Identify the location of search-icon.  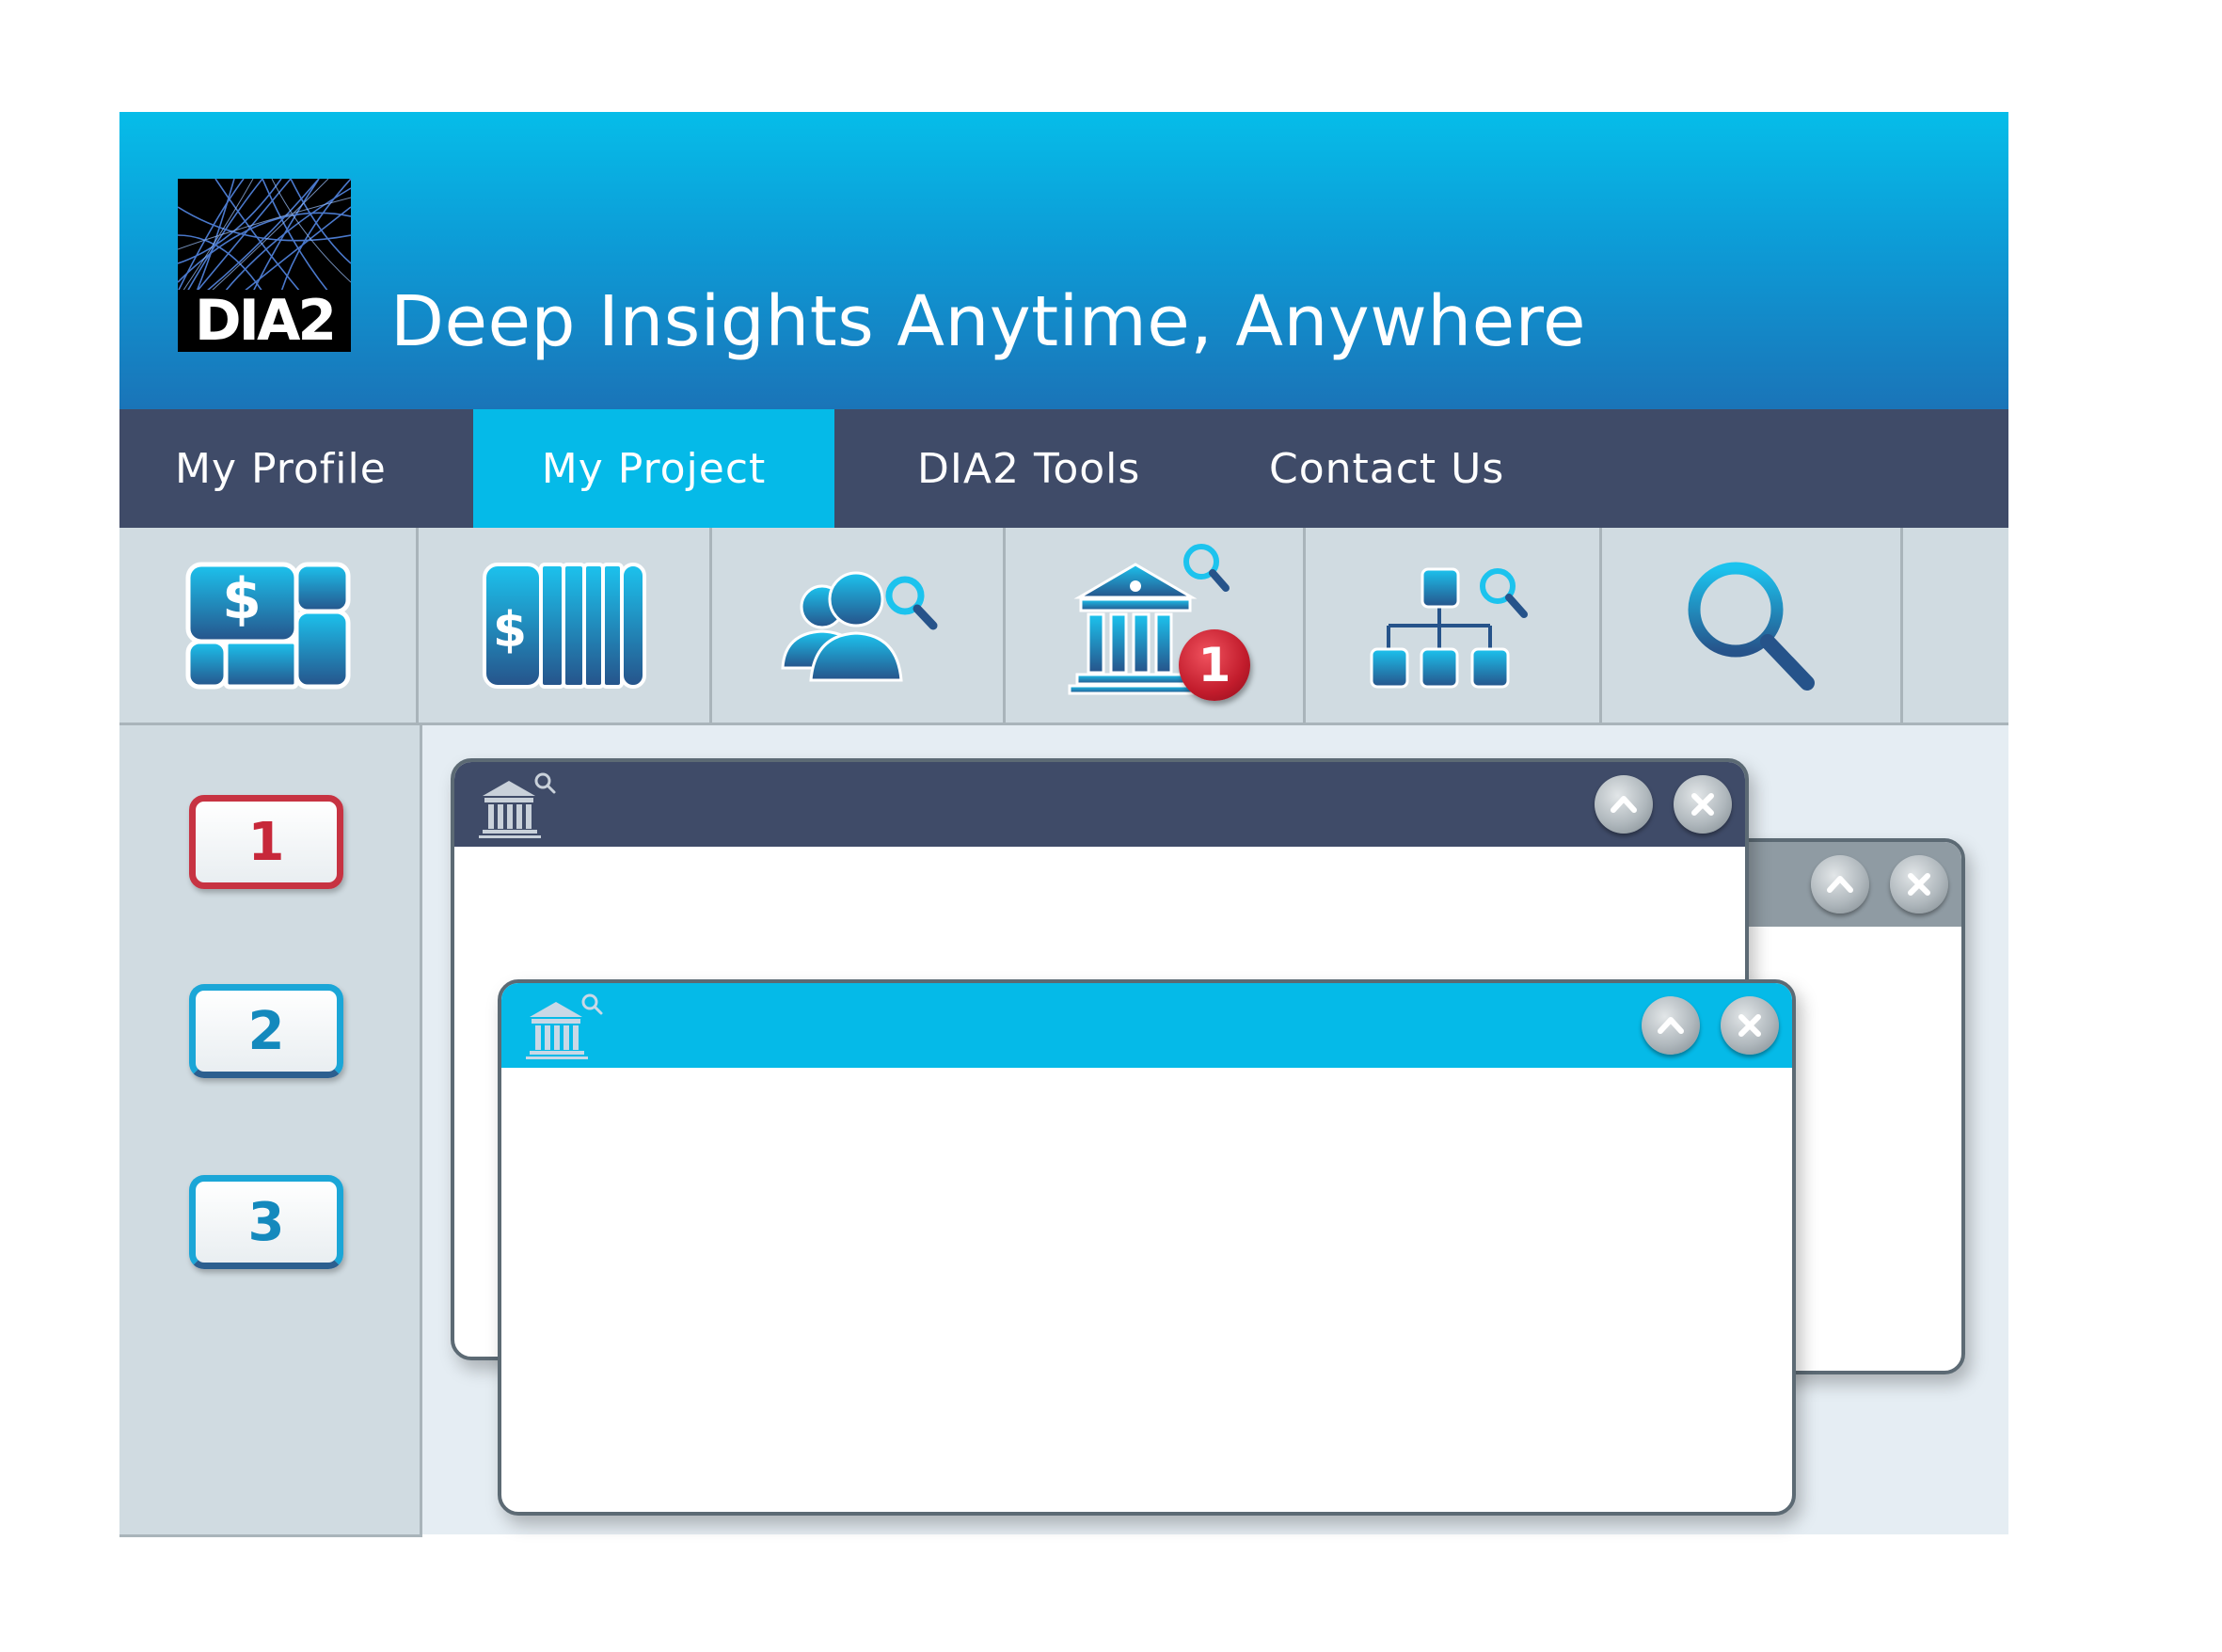
(1751, 626).